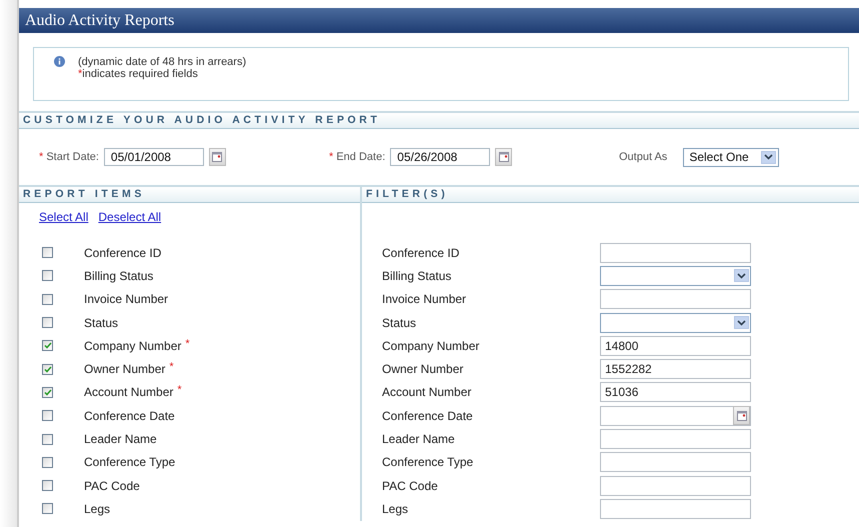 The image size is (859, 527). What do you see at coordinates (189, 194) in the screenshot?
I see `section-header: REPORT ITEMS` at bounding box center [189, 194].